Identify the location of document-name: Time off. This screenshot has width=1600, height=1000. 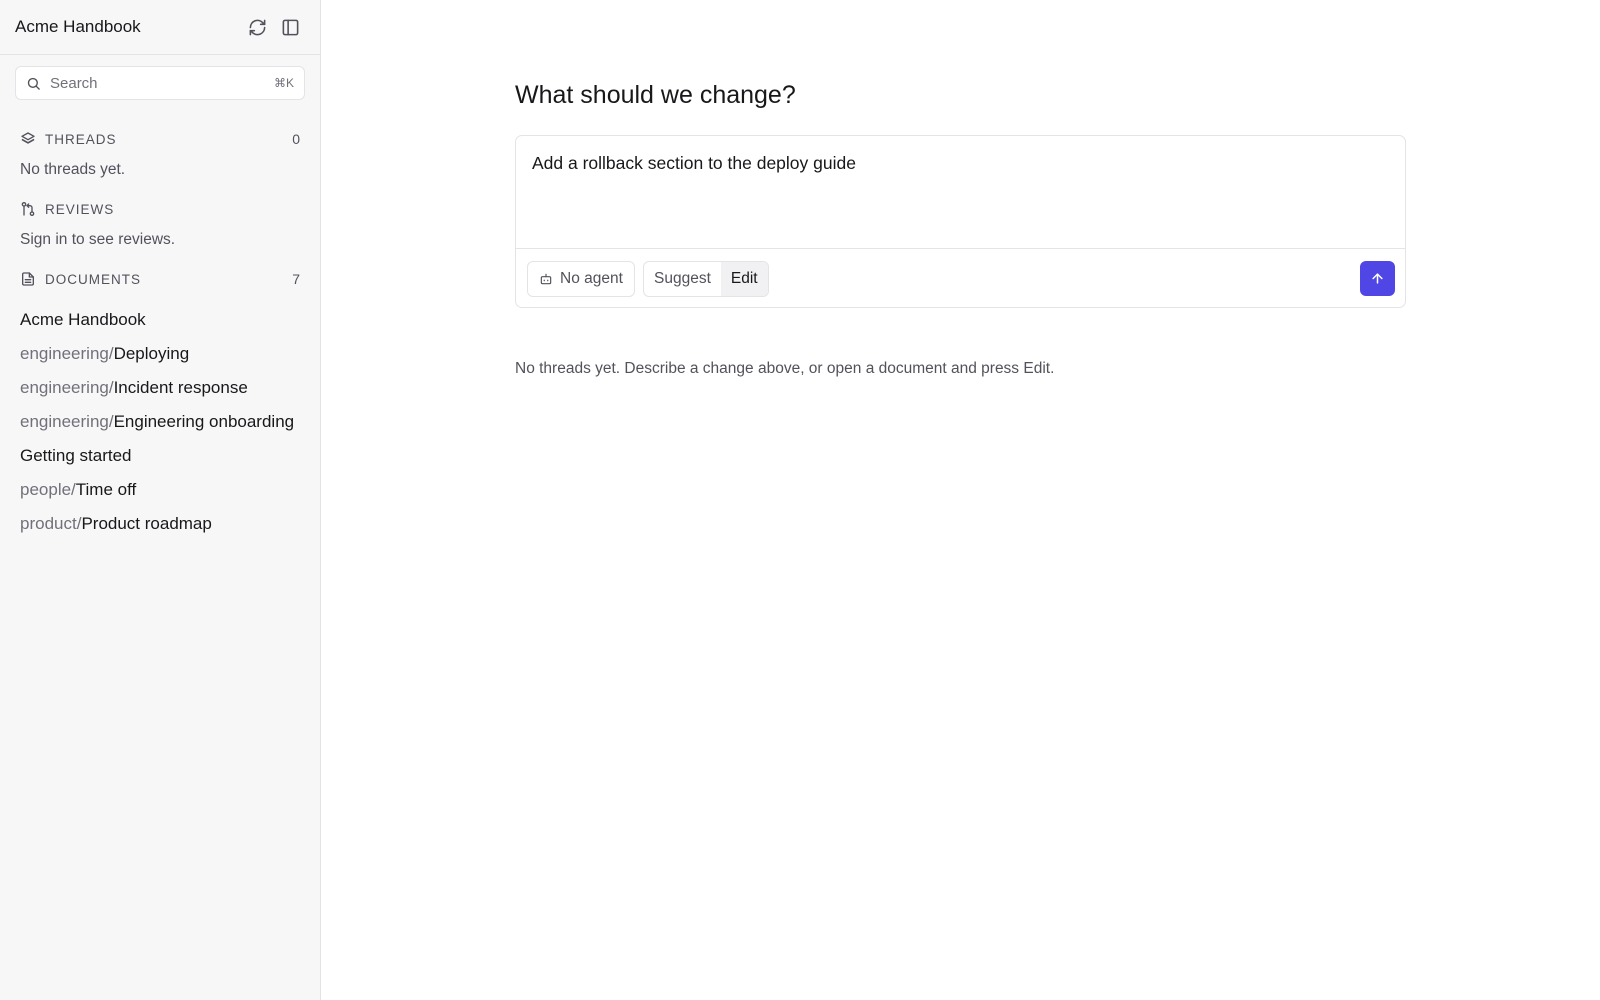
(106, 489).